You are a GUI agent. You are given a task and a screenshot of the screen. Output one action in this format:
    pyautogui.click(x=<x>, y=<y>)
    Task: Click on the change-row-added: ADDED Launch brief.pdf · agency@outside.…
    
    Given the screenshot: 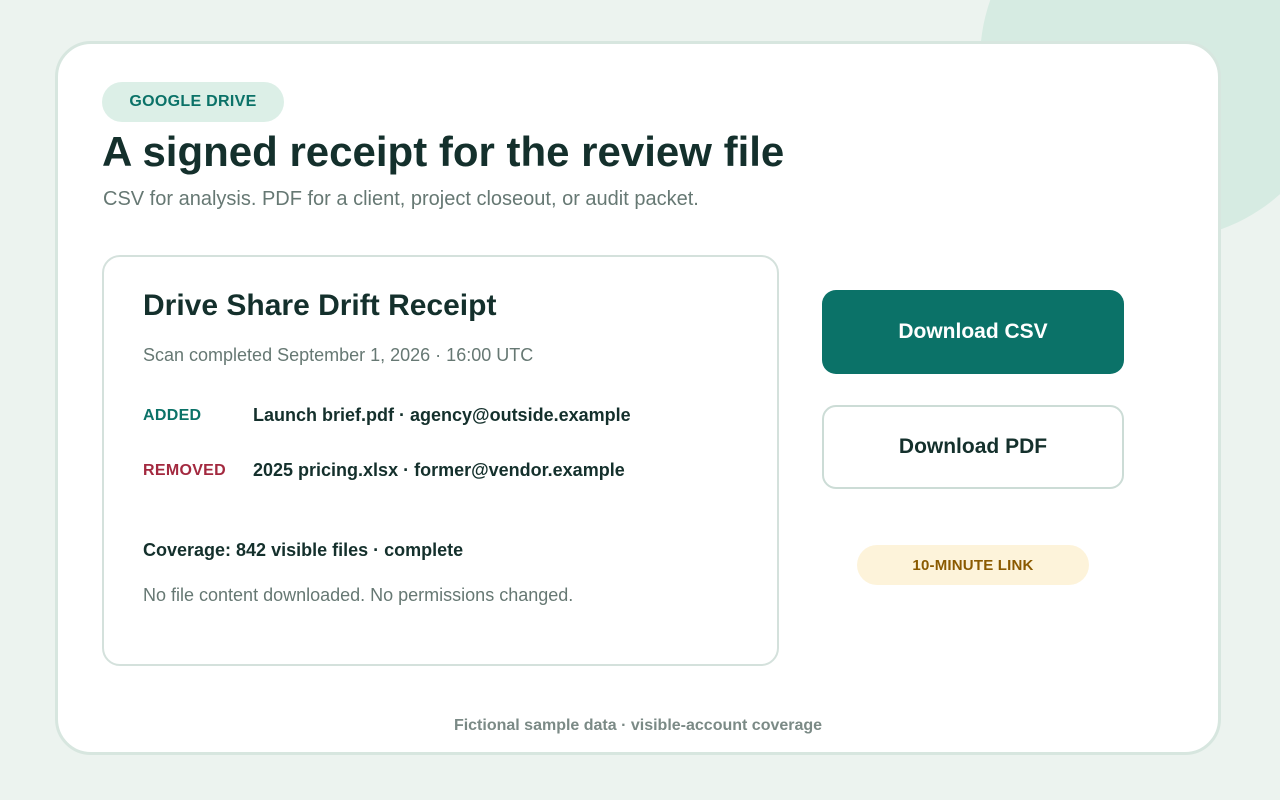 What is the action you would take?
    pyautogui.click(x=443, y=415)
    